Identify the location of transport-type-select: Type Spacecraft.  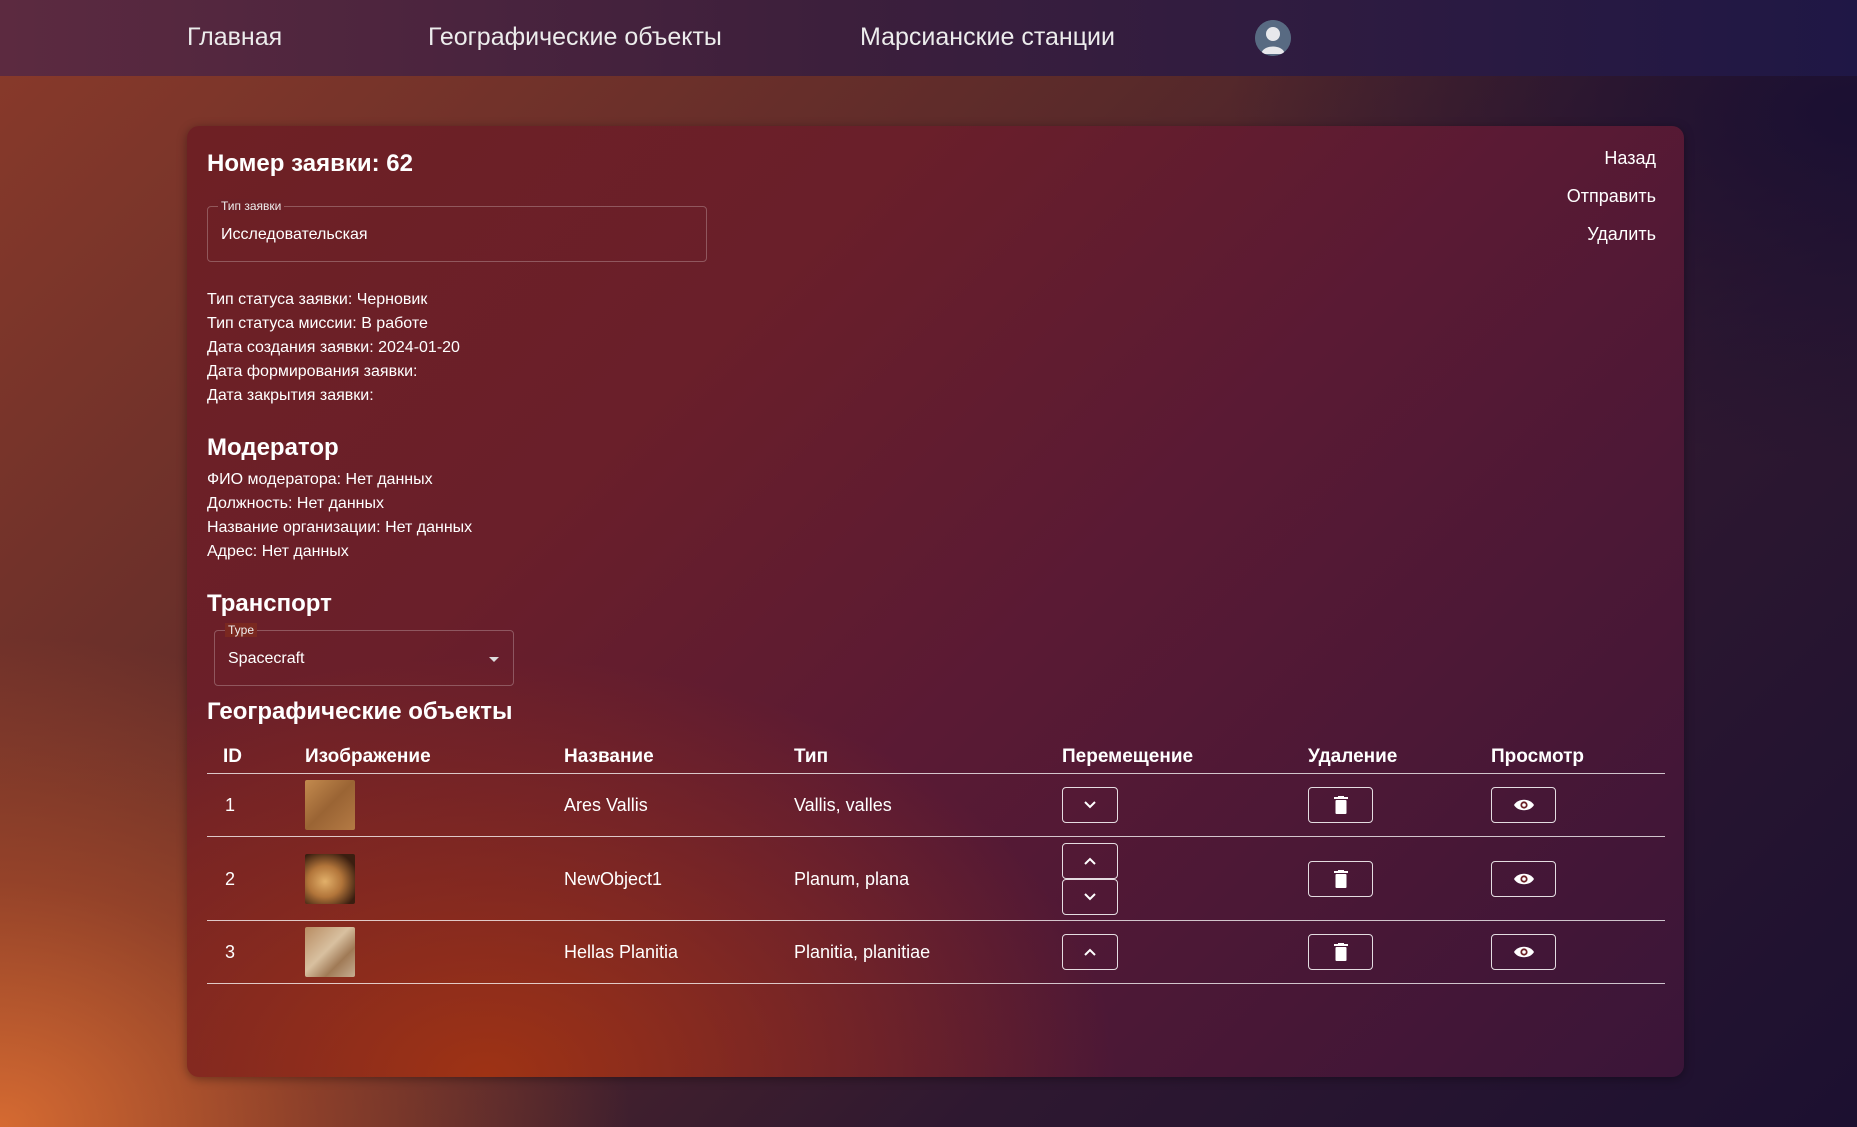
(364, 654).